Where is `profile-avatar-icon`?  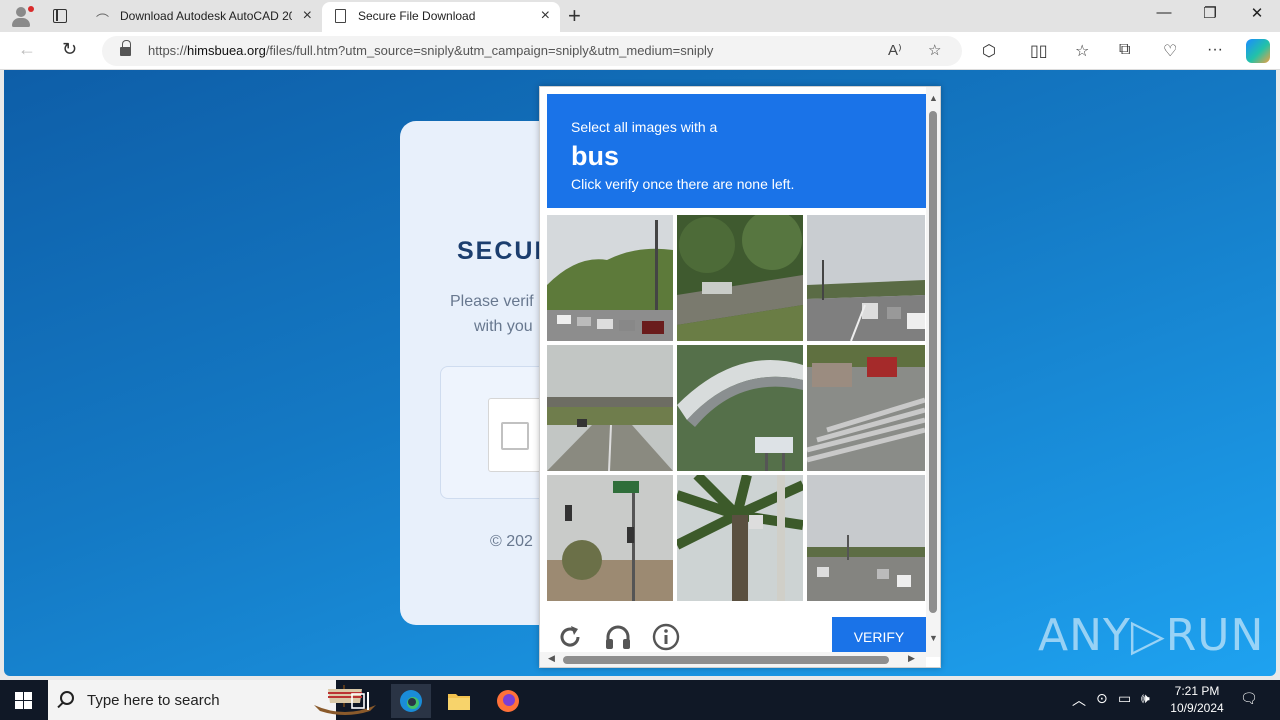 profile-avatar-icon is located at coordinates (21, 16).